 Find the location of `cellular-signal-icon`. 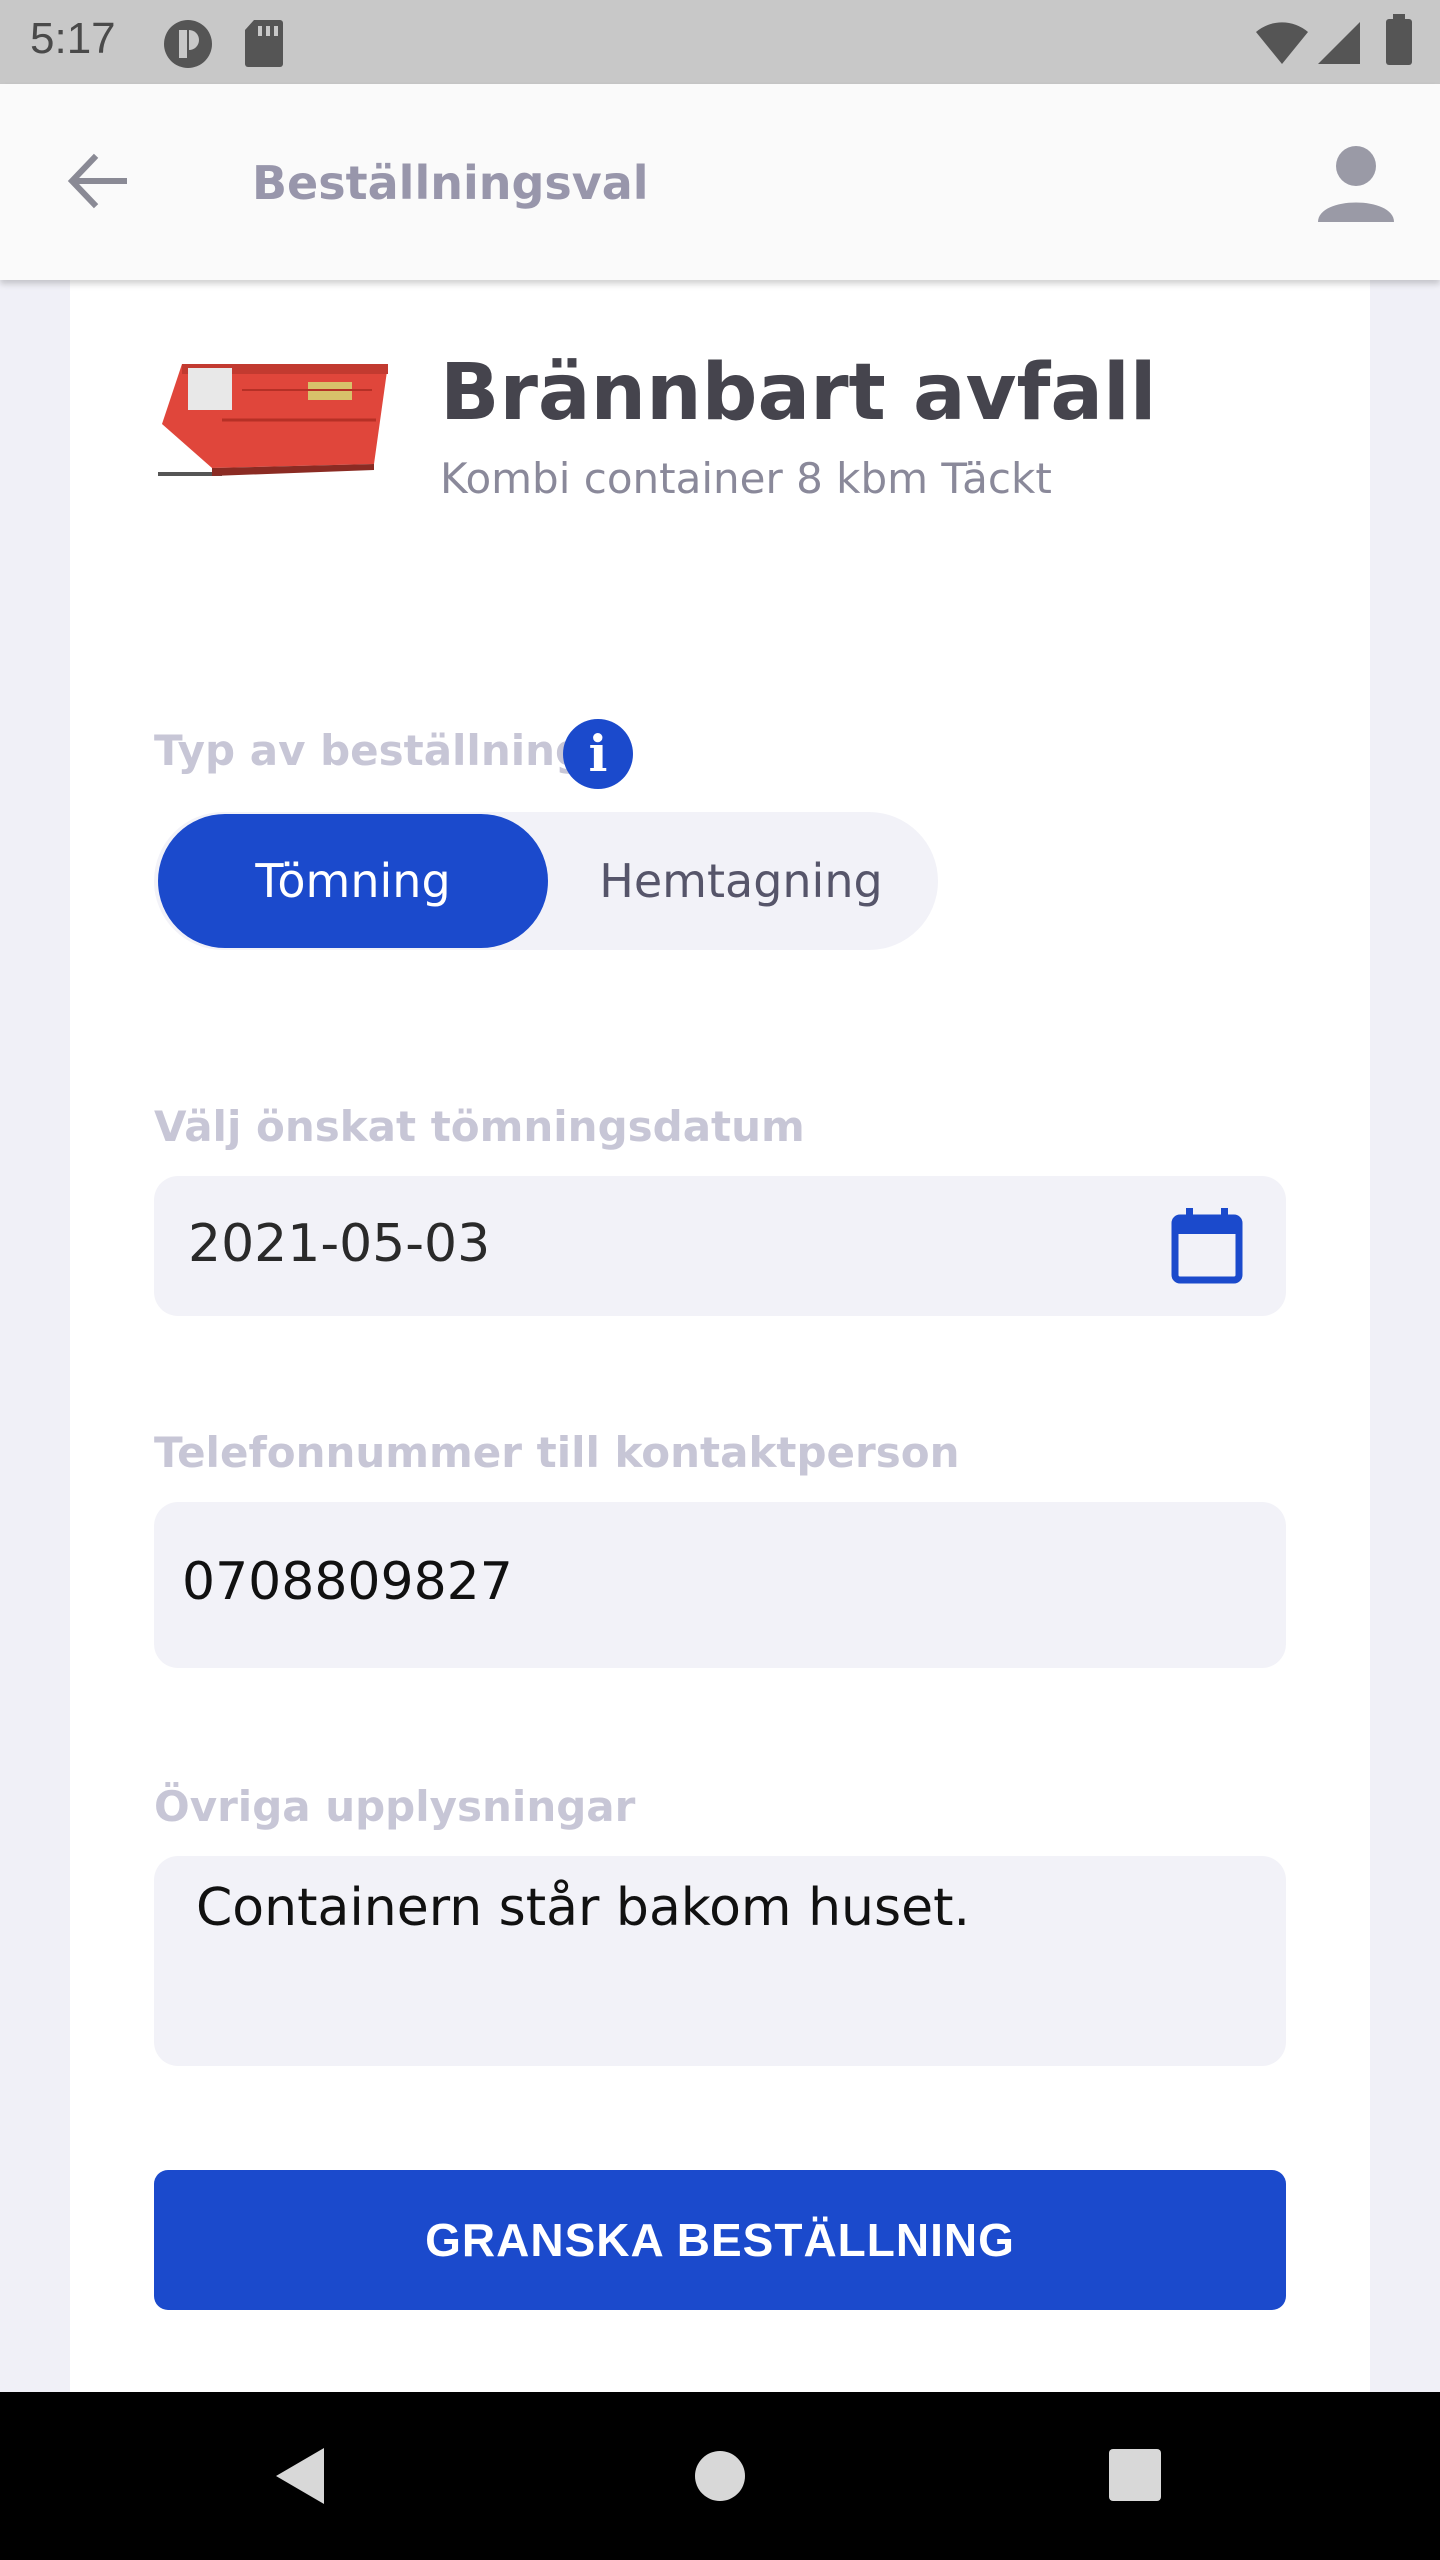

cellular-signal-icon is located at coordinates (1339, 43).